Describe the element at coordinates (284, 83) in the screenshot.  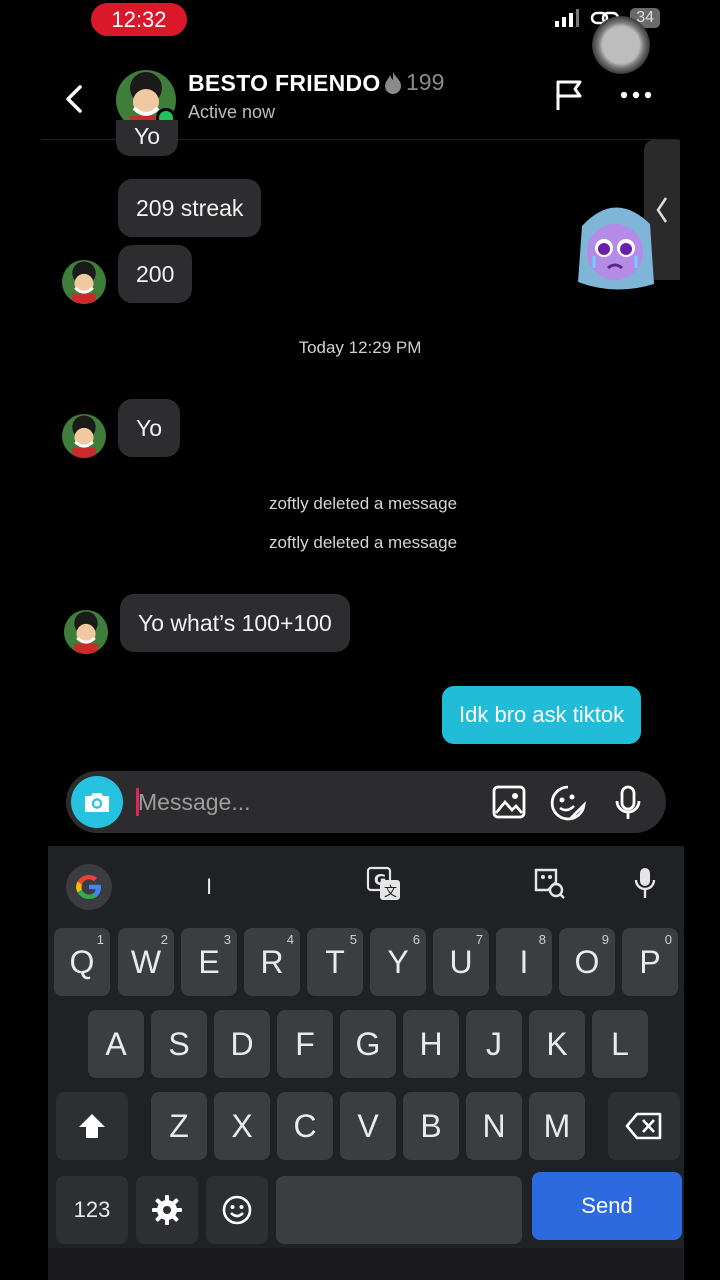
I see `contact-name: BESTO FRIENDO` at that location.